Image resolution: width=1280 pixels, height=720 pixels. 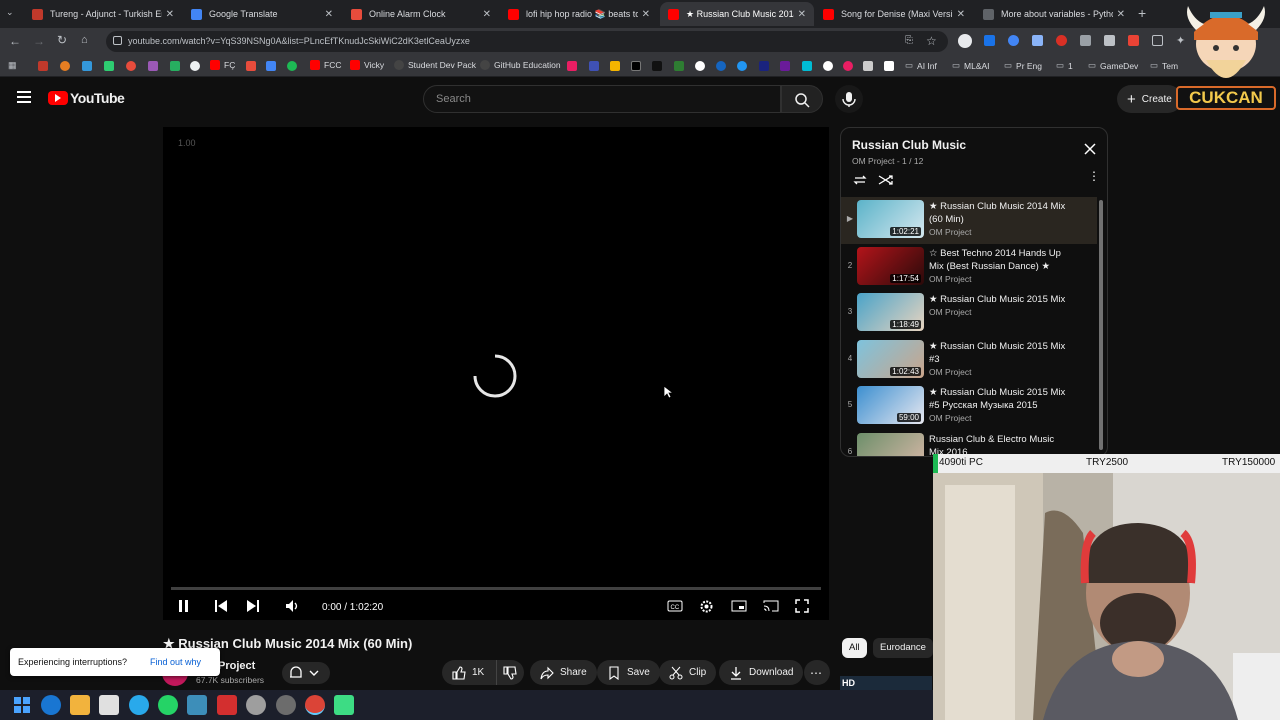 What do you see at coordinates (909, 40) in the screenshot?
I see `install-icon: ⎘` at bounding box center [909, 40].